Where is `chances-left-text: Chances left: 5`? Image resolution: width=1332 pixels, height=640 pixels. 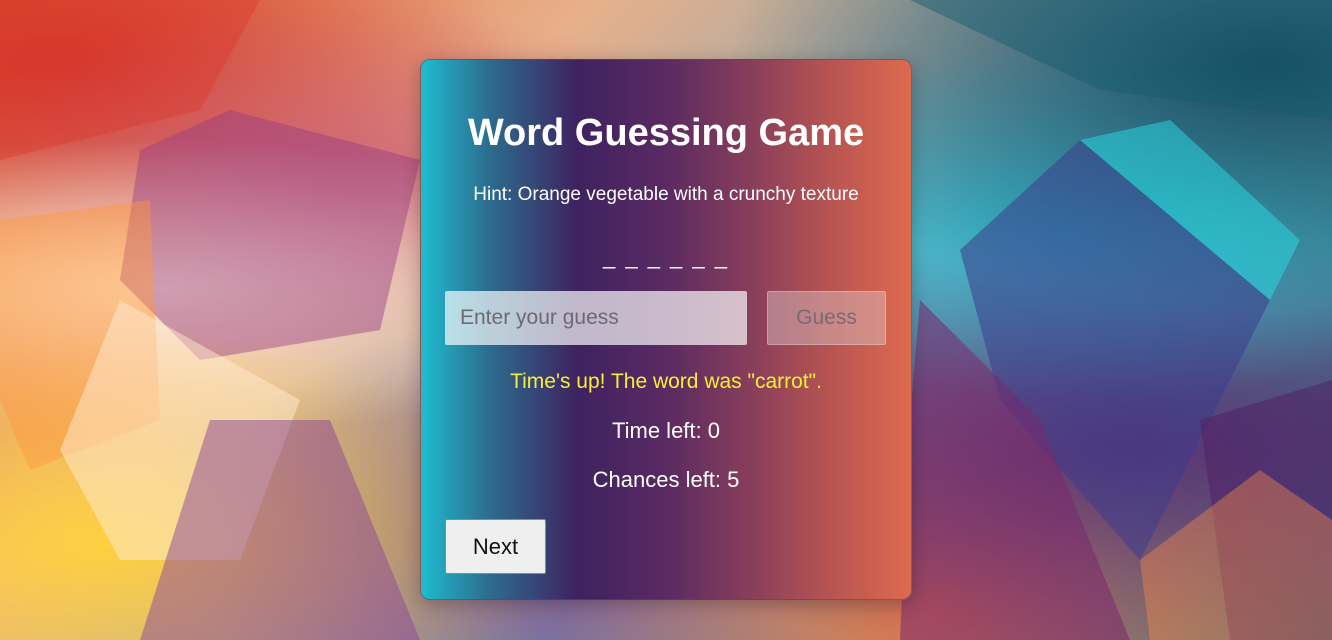
chances-left-text: Chances left: 5 is located at coordinates (666, 479).